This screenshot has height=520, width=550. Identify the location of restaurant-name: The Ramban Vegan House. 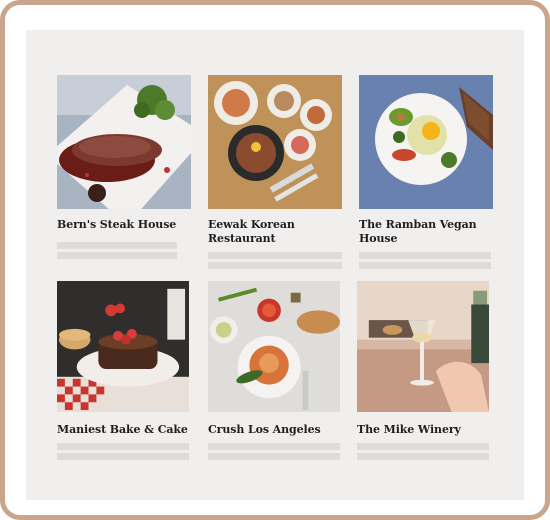
(426, 232).